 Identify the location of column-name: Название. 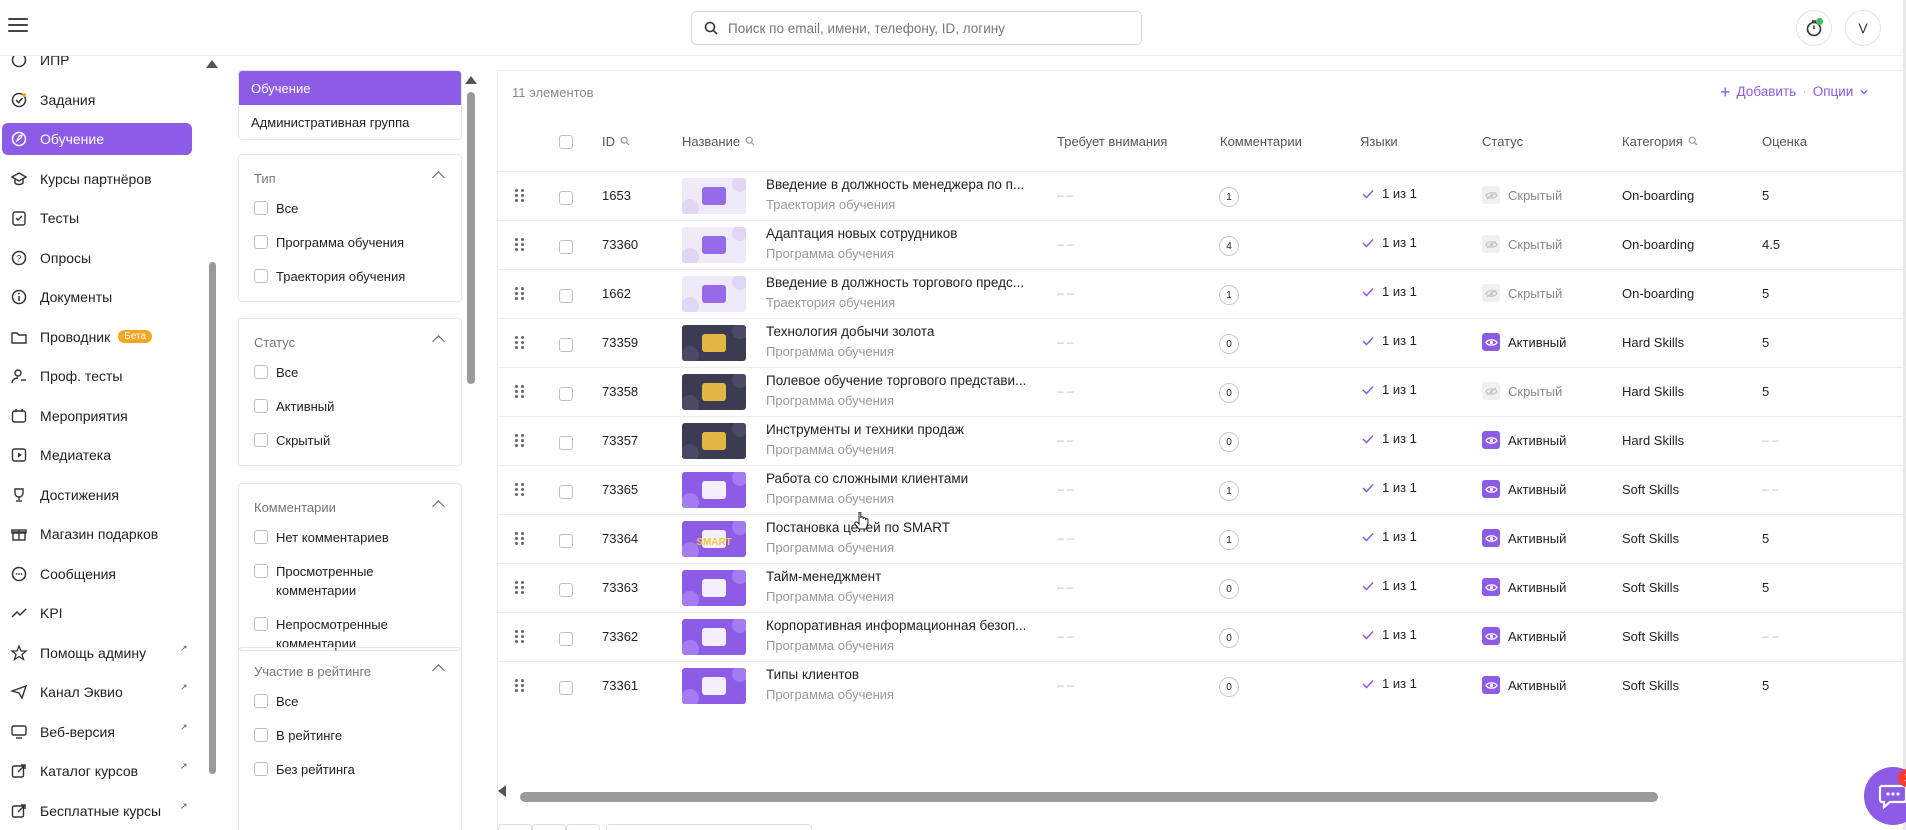
(718, 141).